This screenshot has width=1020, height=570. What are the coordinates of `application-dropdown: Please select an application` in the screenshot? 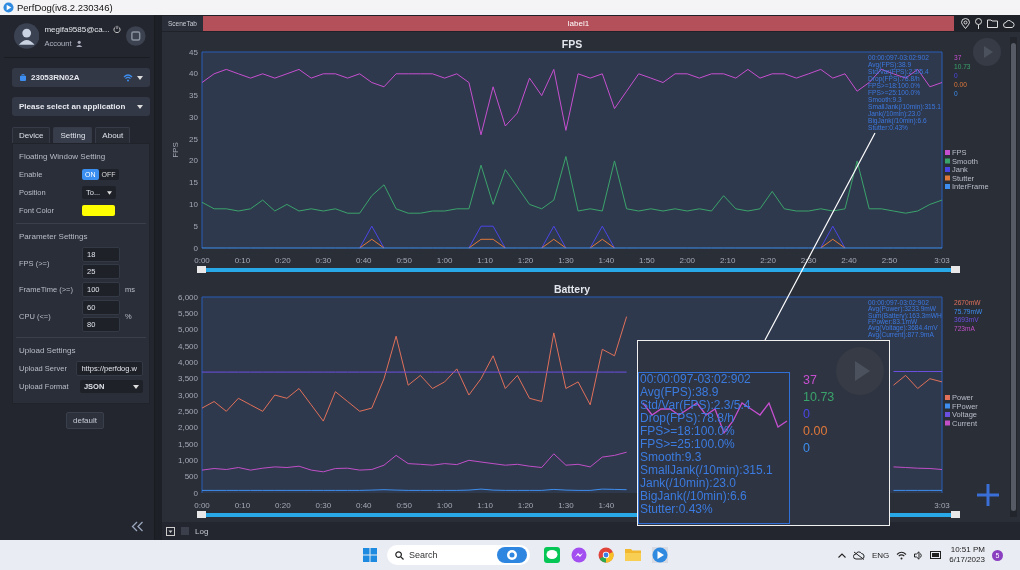 It's located at (81, 106).